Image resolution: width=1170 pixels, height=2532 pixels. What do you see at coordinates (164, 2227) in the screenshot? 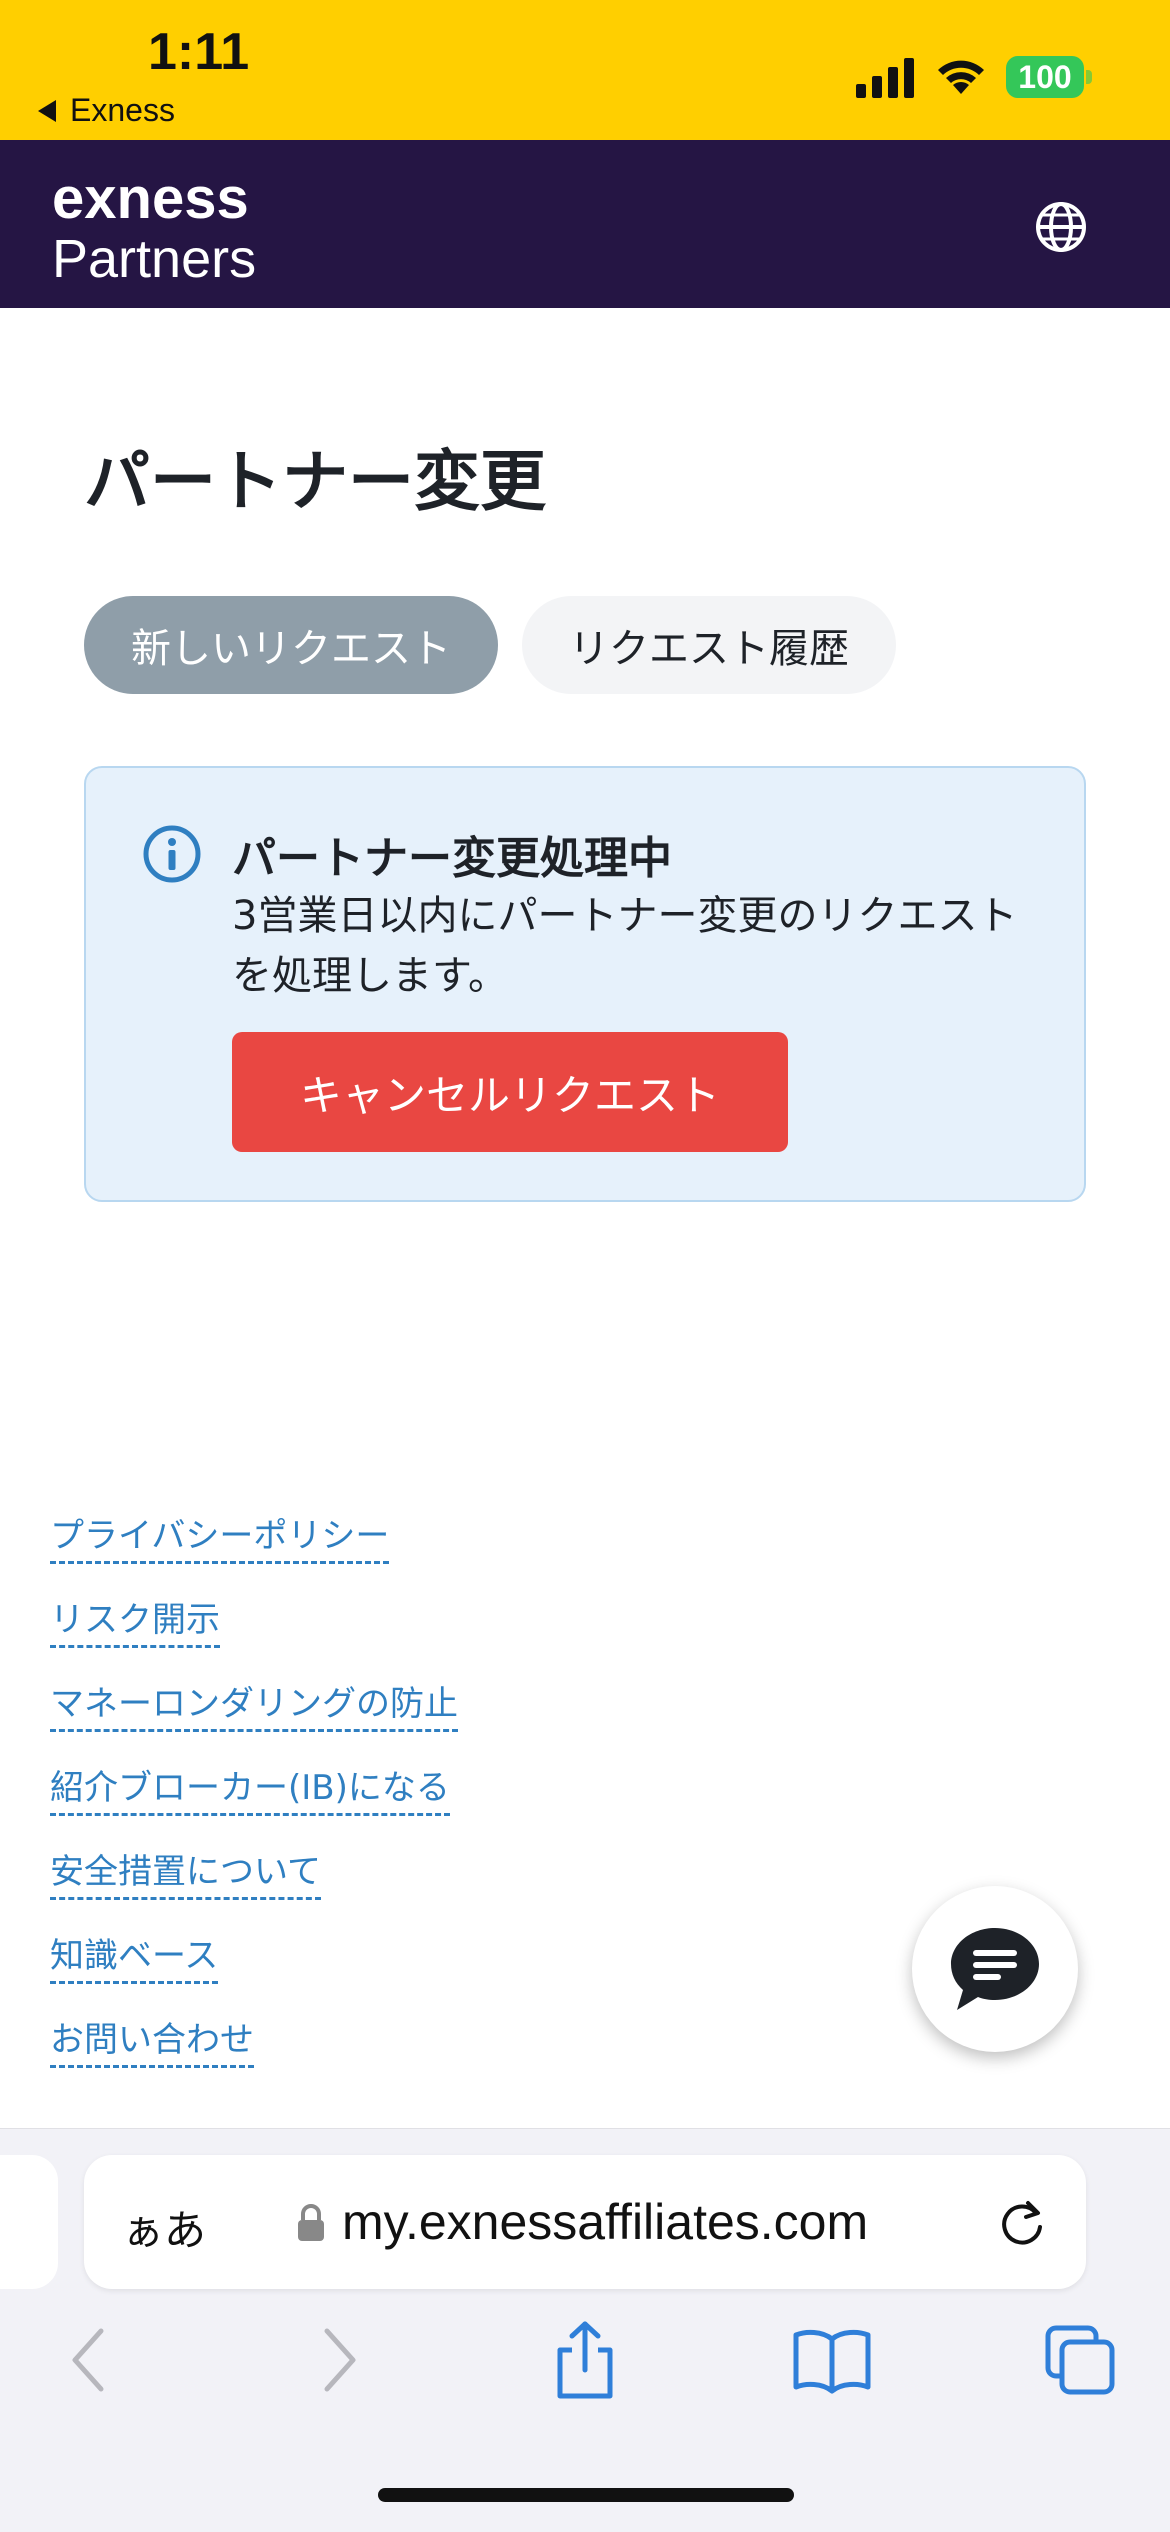
I see `page-settings-button: ぁあ` at bounding box center [164, 2227].